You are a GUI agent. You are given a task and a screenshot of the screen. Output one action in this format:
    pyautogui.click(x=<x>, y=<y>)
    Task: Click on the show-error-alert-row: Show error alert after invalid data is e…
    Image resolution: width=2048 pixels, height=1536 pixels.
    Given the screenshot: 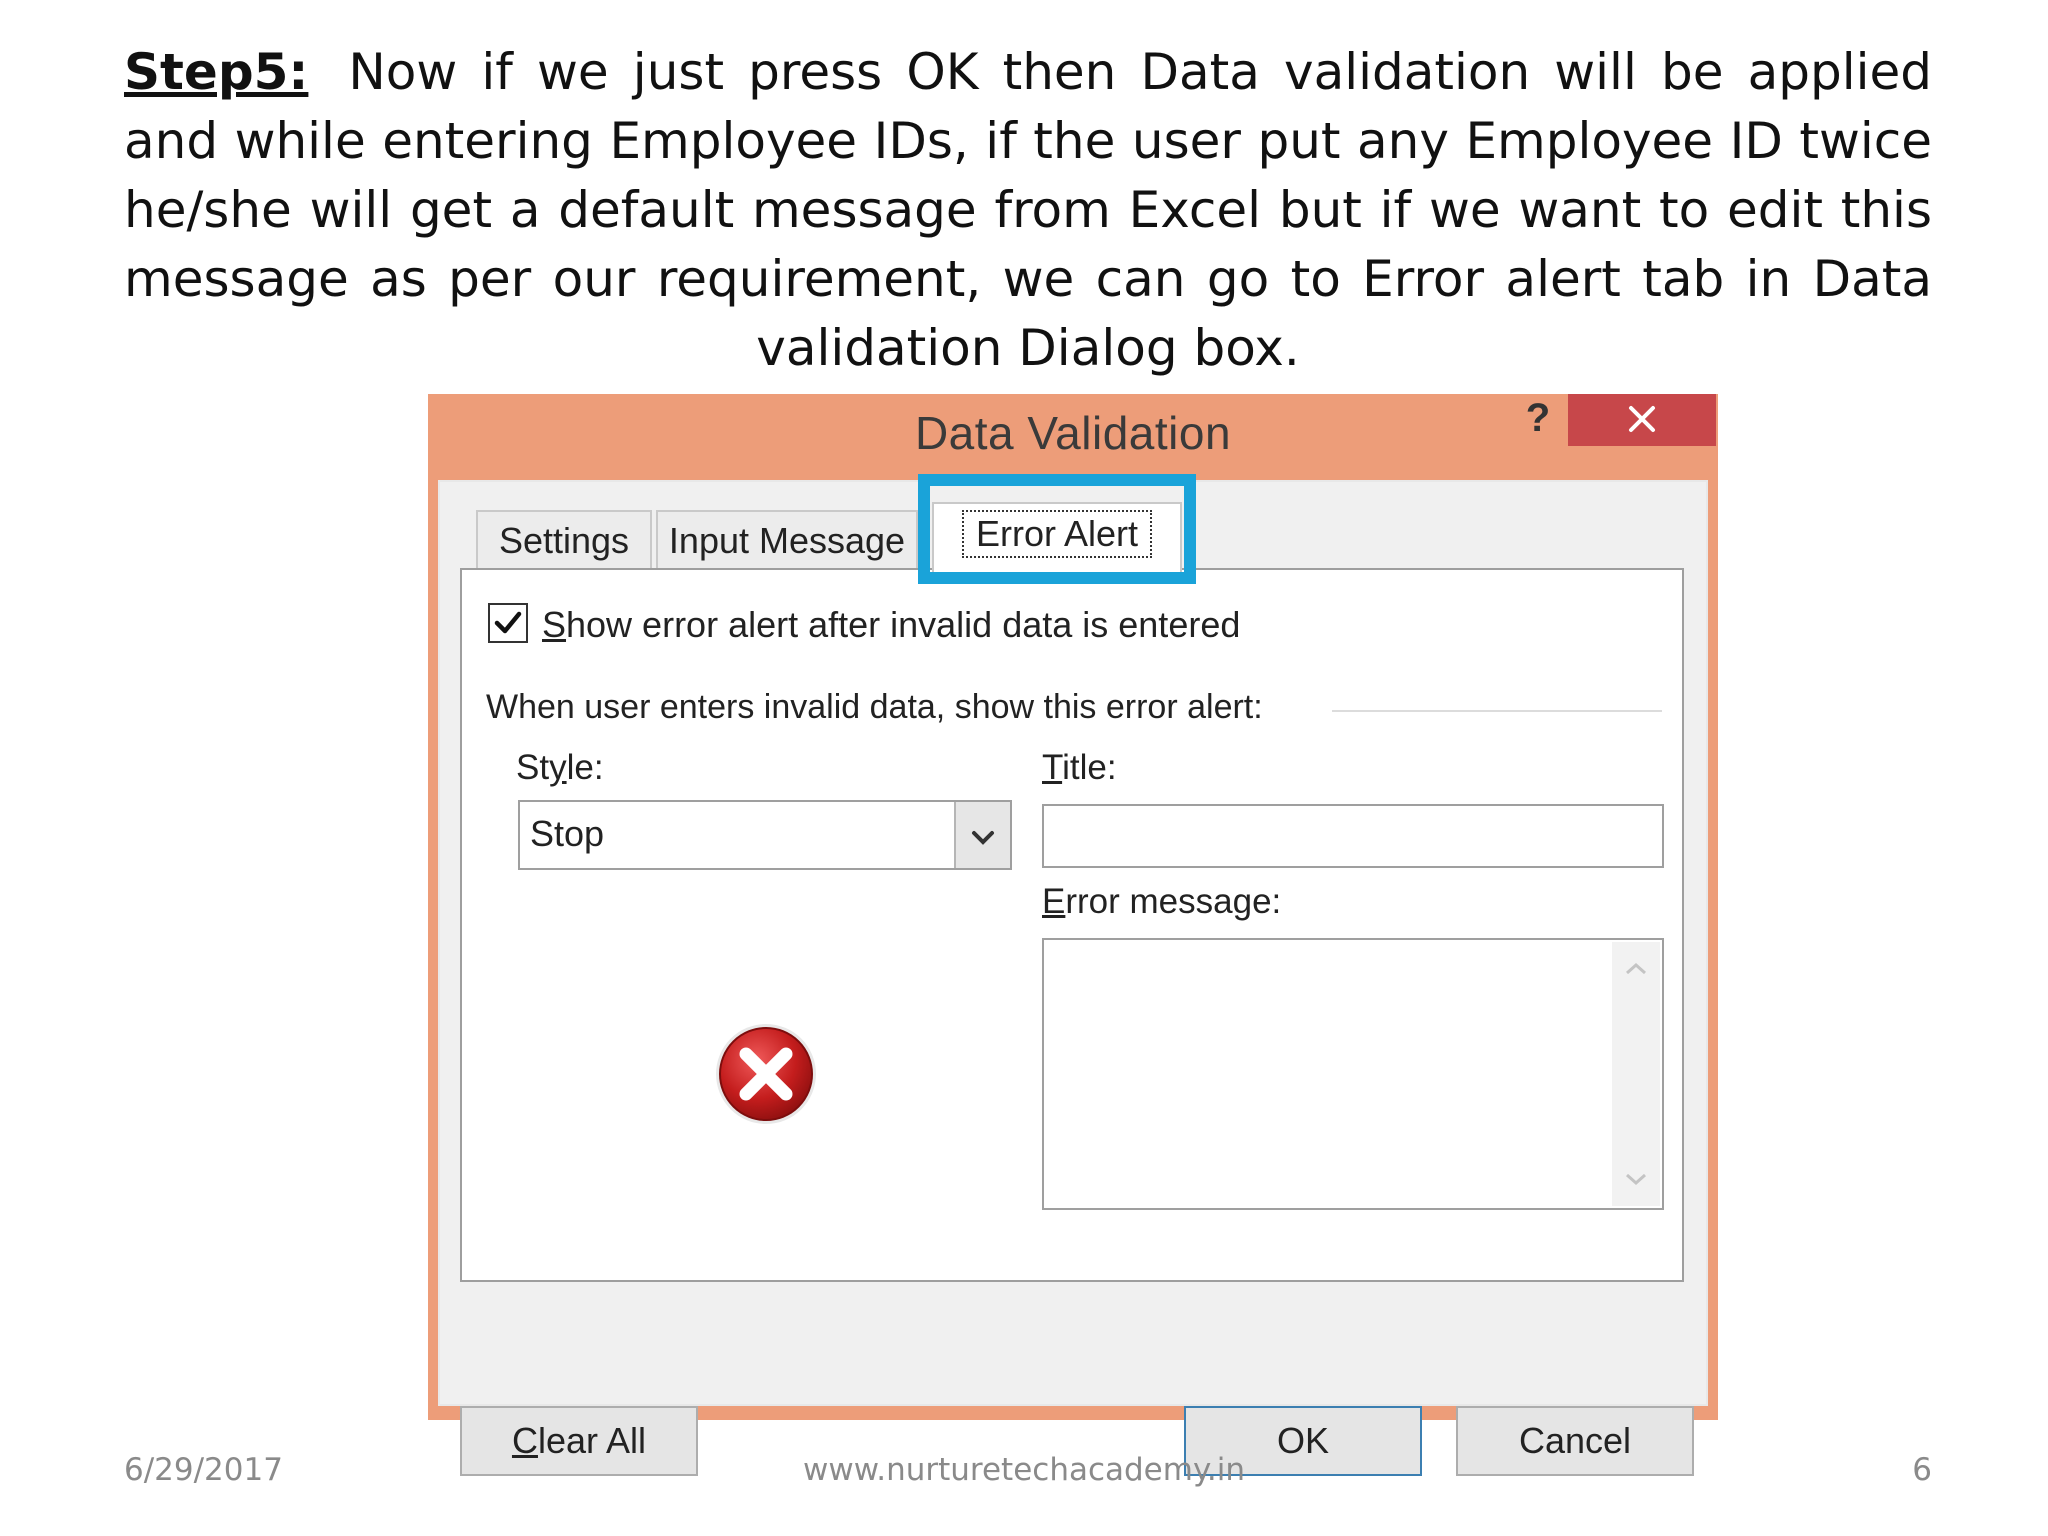 What is the action you would take?
    pyautogui.click(x=864, y=625)
    